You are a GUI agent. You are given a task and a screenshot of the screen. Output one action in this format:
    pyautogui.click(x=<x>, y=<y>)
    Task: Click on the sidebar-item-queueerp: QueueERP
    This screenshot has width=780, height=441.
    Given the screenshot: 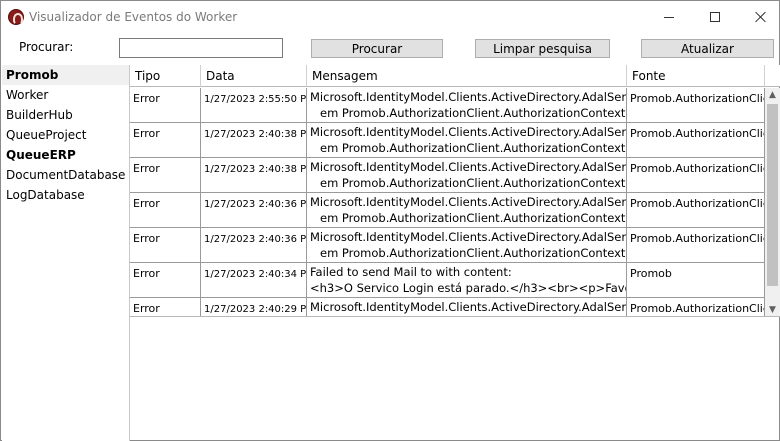 What is the action you would take?
    pyautogui.click(x=65, y=155)
    